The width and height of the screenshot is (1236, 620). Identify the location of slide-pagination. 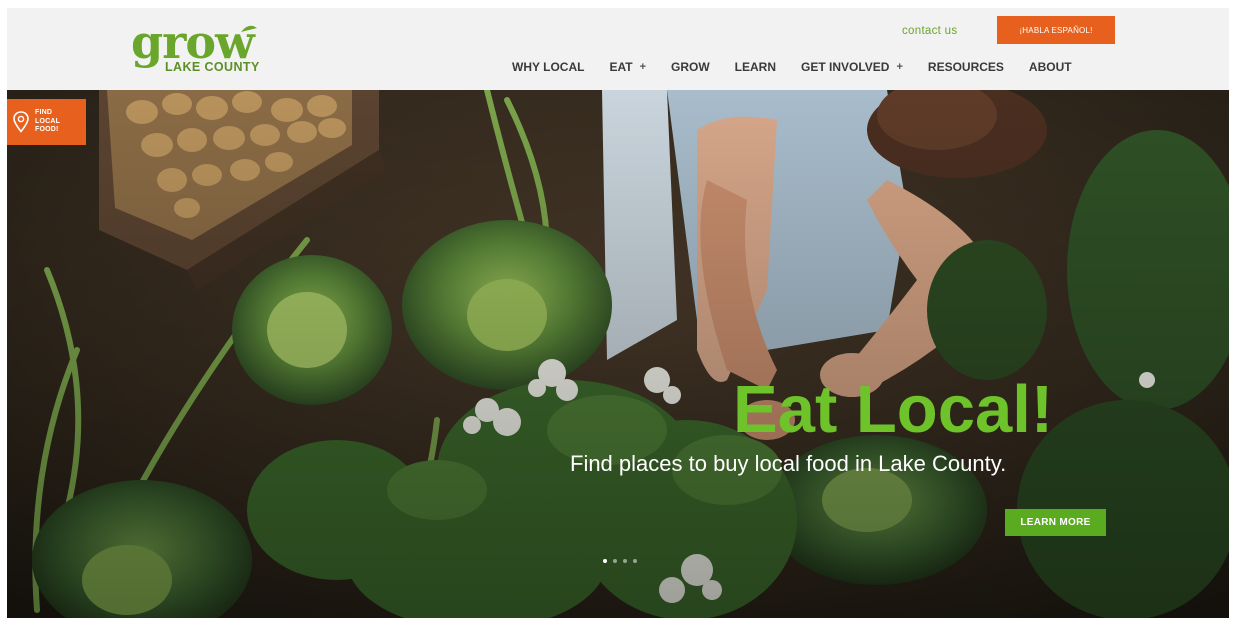
(623, 561).